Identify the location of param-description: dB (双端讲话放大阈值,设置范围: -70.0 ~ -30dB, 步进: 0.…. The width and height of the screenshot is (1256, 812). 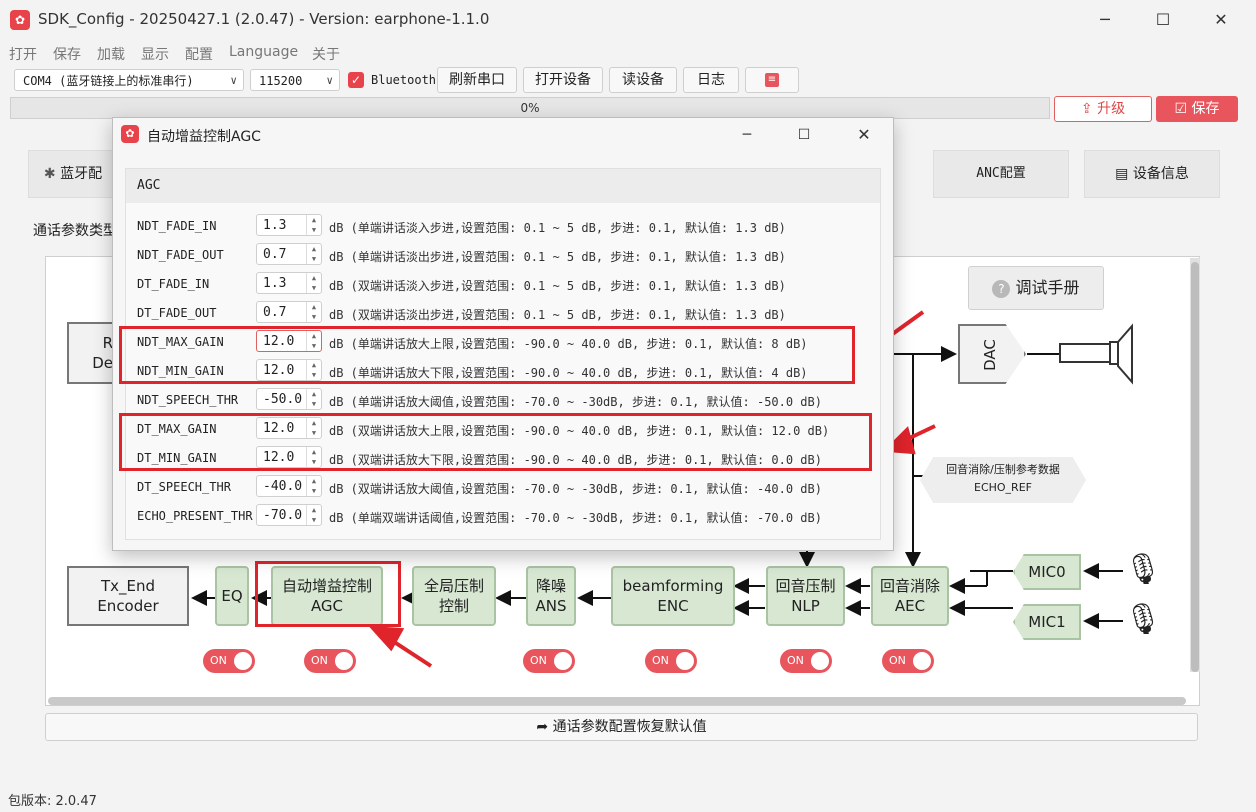
(575, 489).